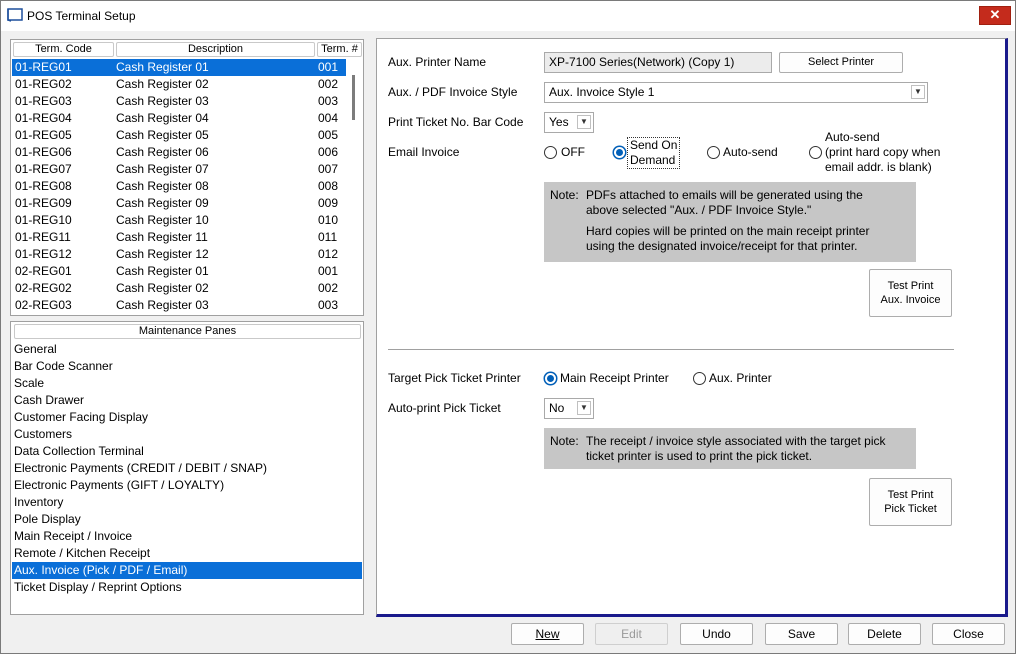 The height and width of the screenshot is (654, 1016). Describe the element at coordinates (162, 237) in the screenshot. I see `terminal-description-cell: Cash Register 11` at that location.